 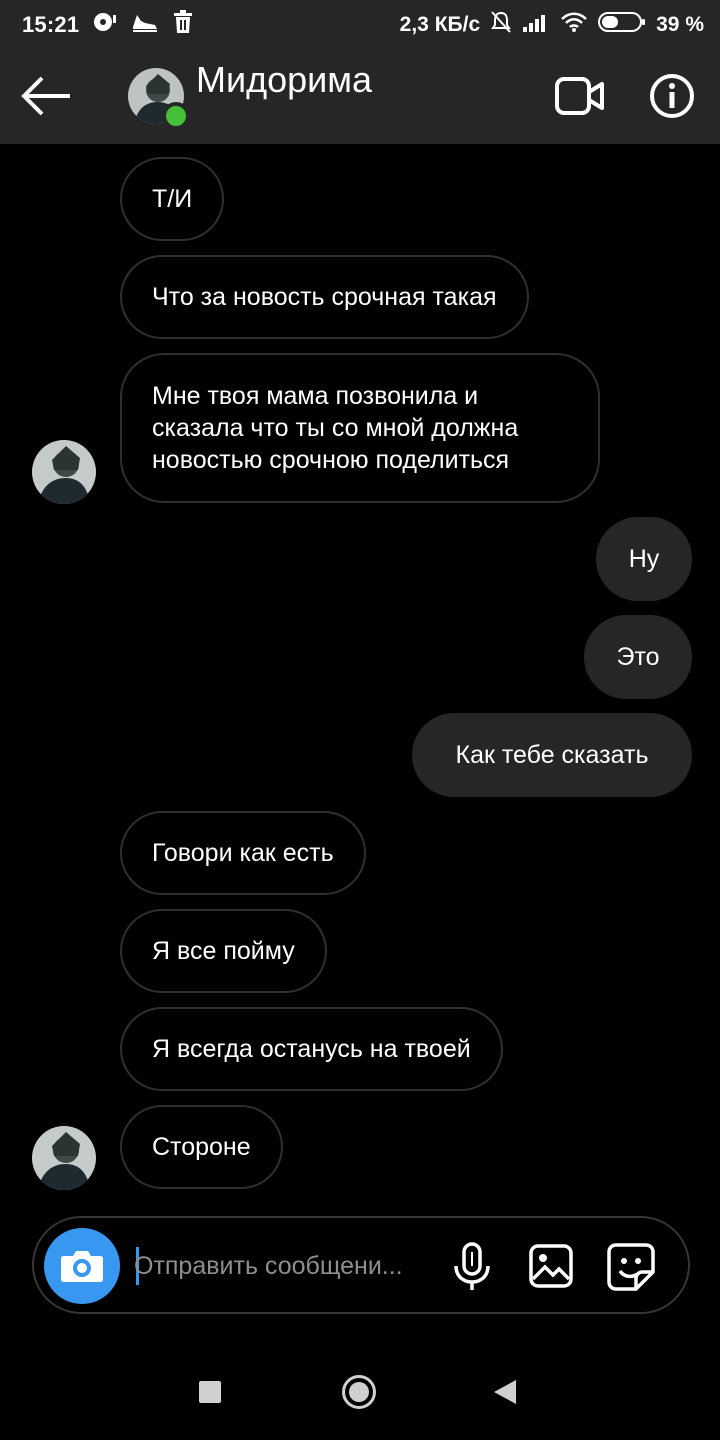 I want to click on info-button, so click(x=672, y=96).